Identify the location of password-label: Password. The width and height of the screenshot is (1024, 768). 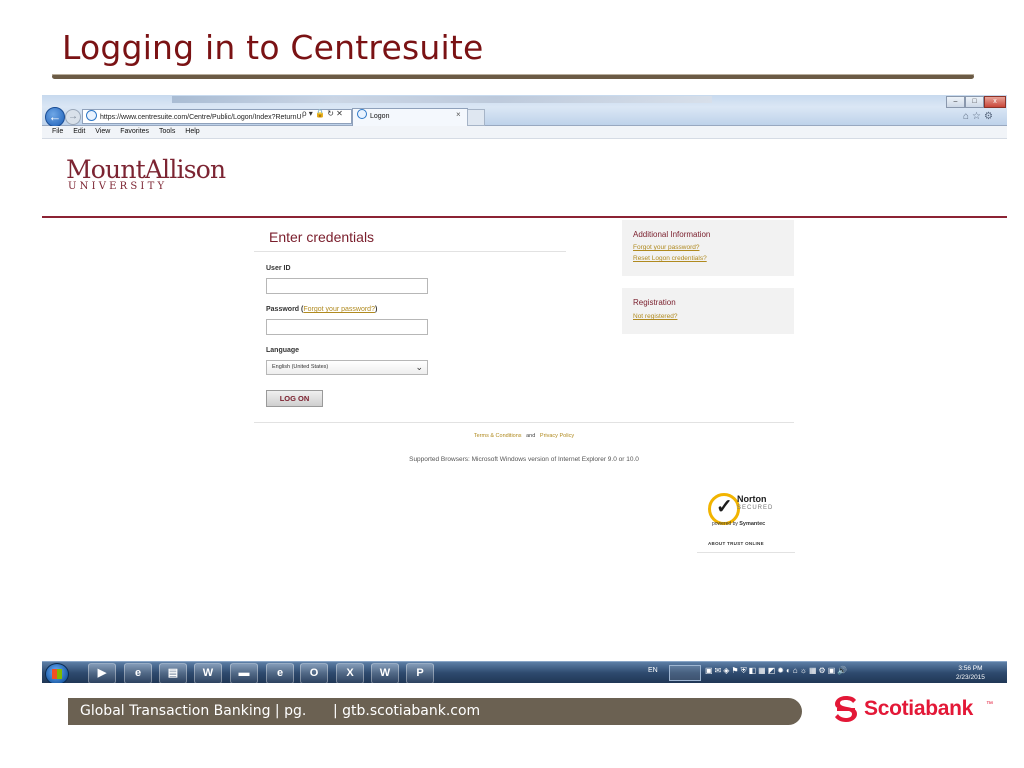
(283, 309).